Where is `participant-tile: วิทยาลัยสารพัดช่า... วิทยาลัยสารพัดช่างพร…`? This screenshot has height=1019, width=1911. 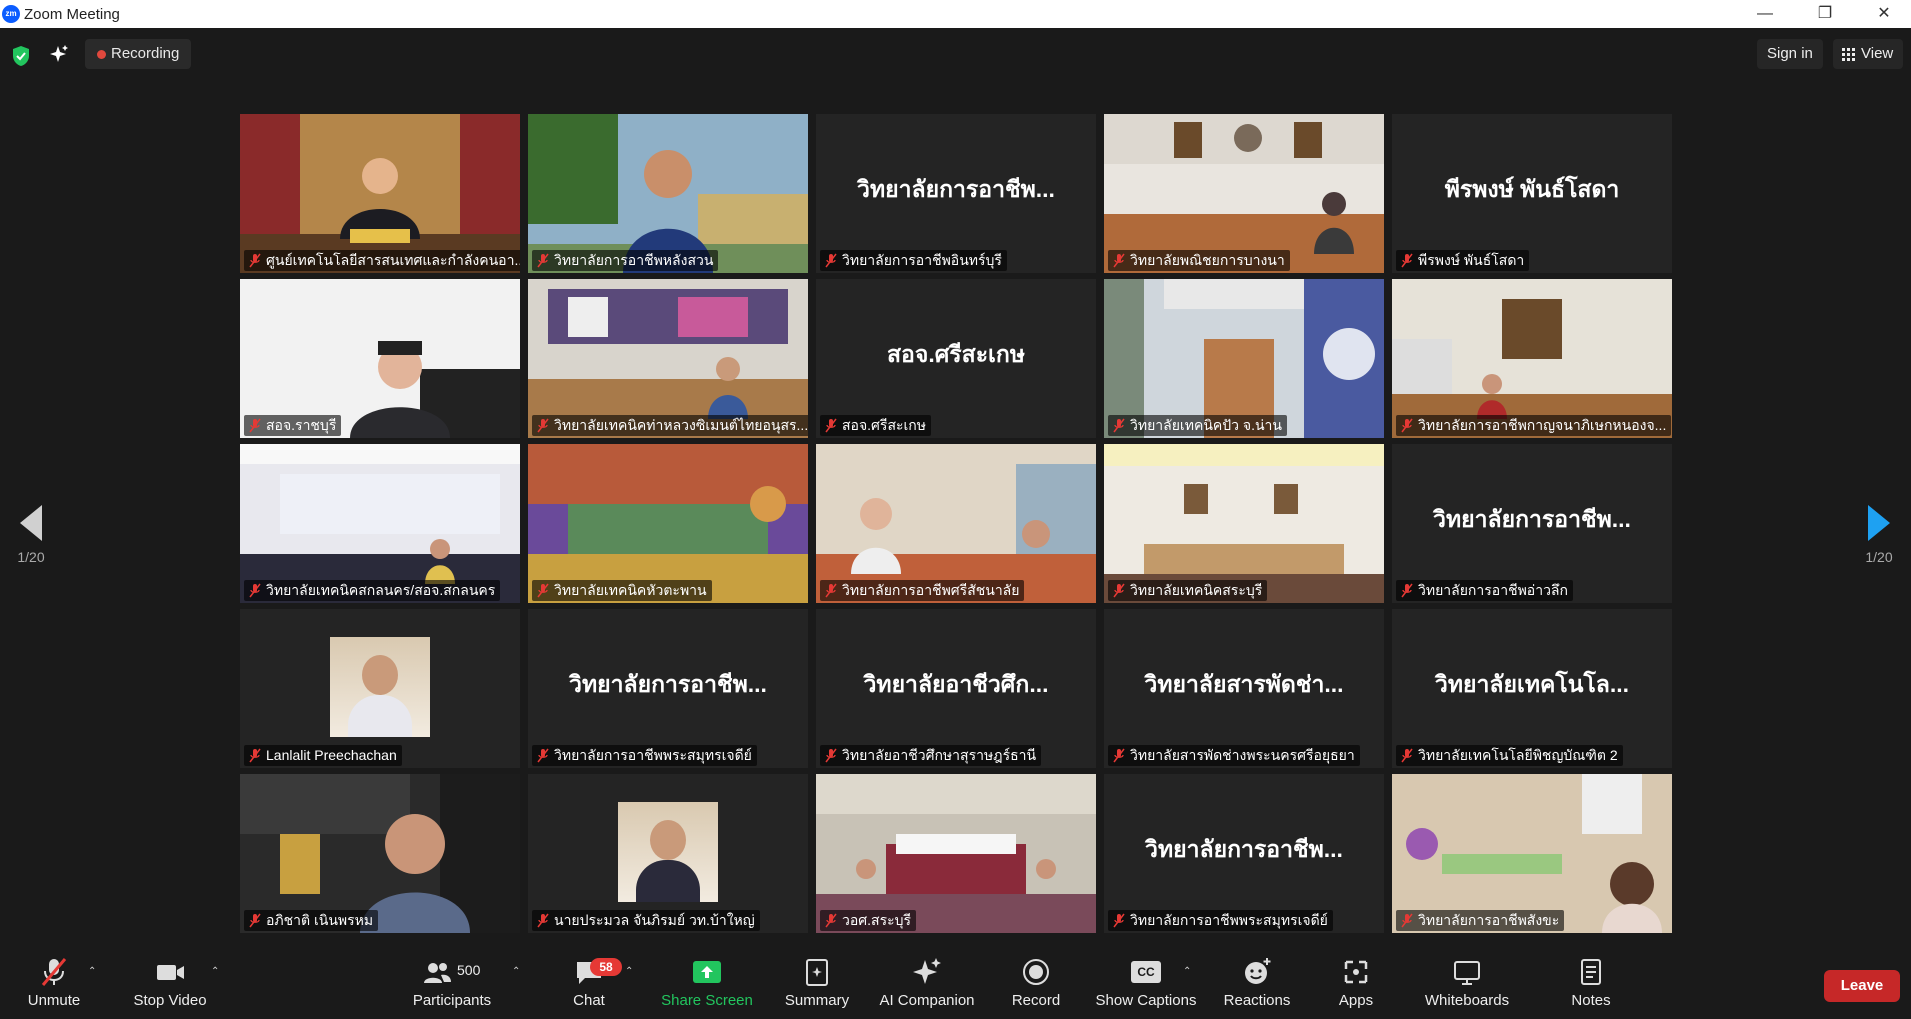
participant-tile: วิทยาลัยสารพัดช่า... วิทยาลัยสารพัดช่างพร… is located at coordinates (1244, 688).